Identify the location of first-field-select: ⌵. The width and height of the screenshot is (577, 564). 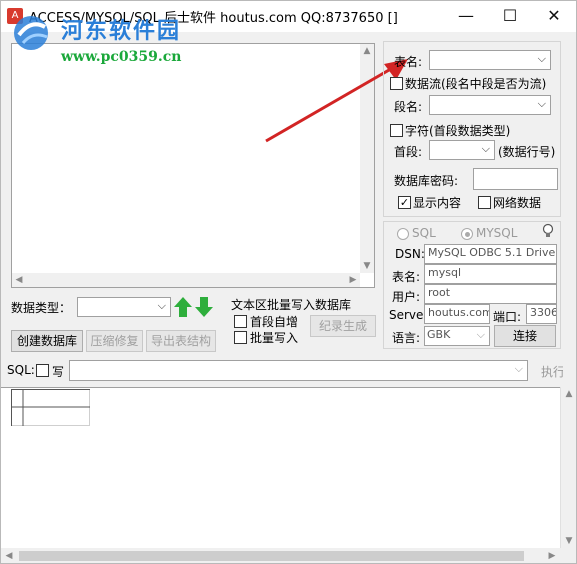
(462, 150).